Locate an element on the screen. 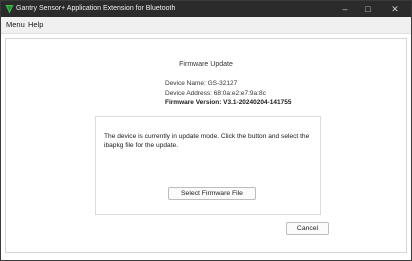  firmware-version: Firmware Version: V3.1-20240204-141755 is located at coordinates (228, 102).